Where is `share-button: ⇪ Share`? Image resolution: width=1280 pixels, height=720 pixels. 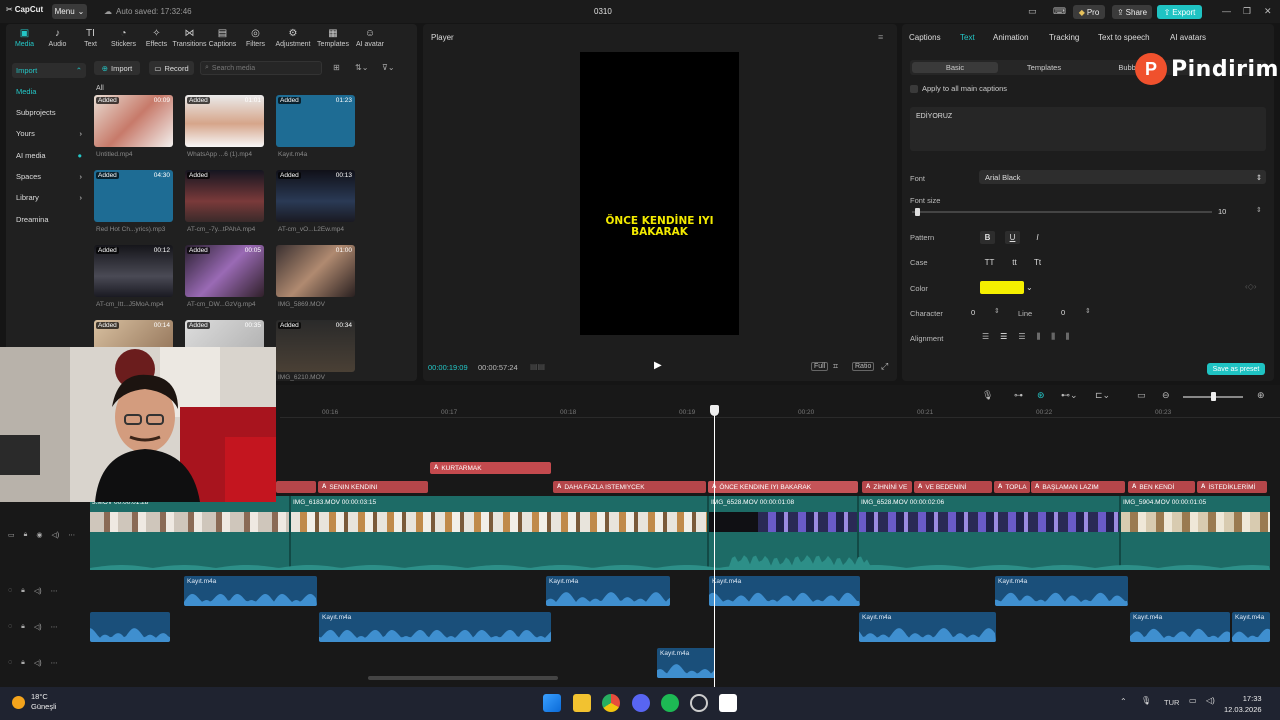
share-button: ⇪ Share is located at coordinates (1132, 12).